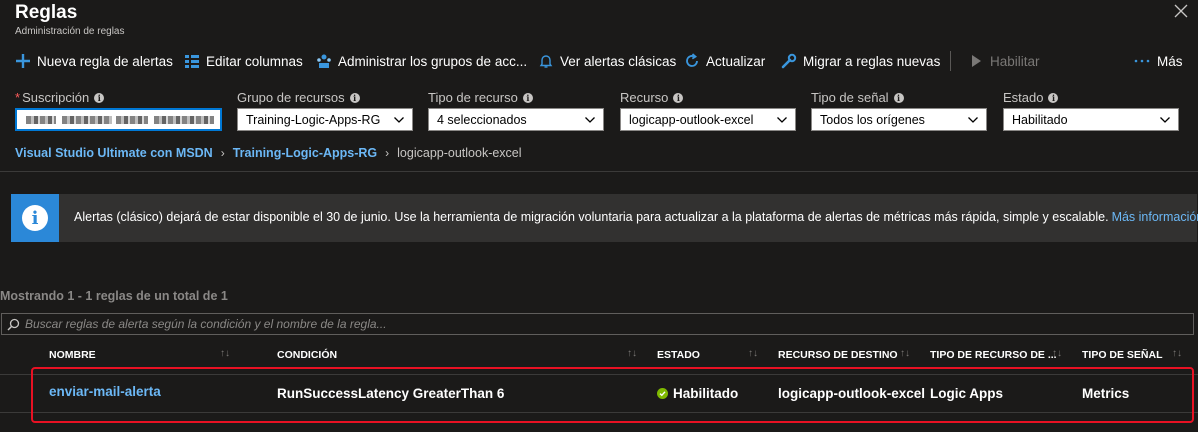 The height and width of the screenshot is (432, 1198). I want to click on refresh-label: Actualizar, so click(736, 61).